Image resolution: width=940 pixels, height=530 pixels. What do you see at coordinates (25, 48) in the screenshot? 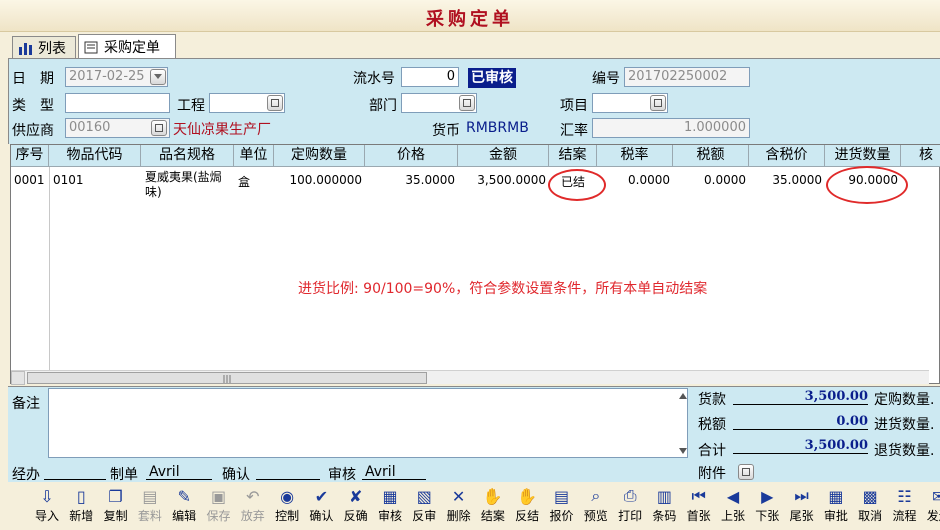
I see `chart-icon` at bounding box center [25, 48].